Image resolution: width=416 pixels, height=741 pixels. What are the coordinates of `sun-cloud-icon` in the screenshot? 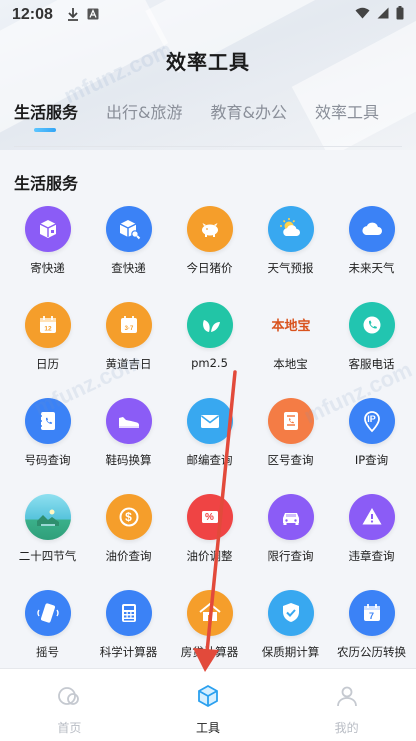 It's located at (290, 229).